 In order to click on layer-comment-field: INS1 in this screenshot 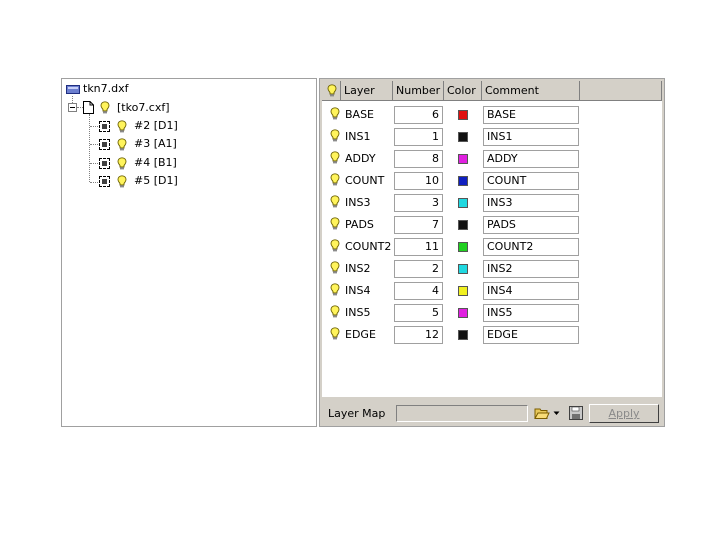, I will do `click(531, 137)`.